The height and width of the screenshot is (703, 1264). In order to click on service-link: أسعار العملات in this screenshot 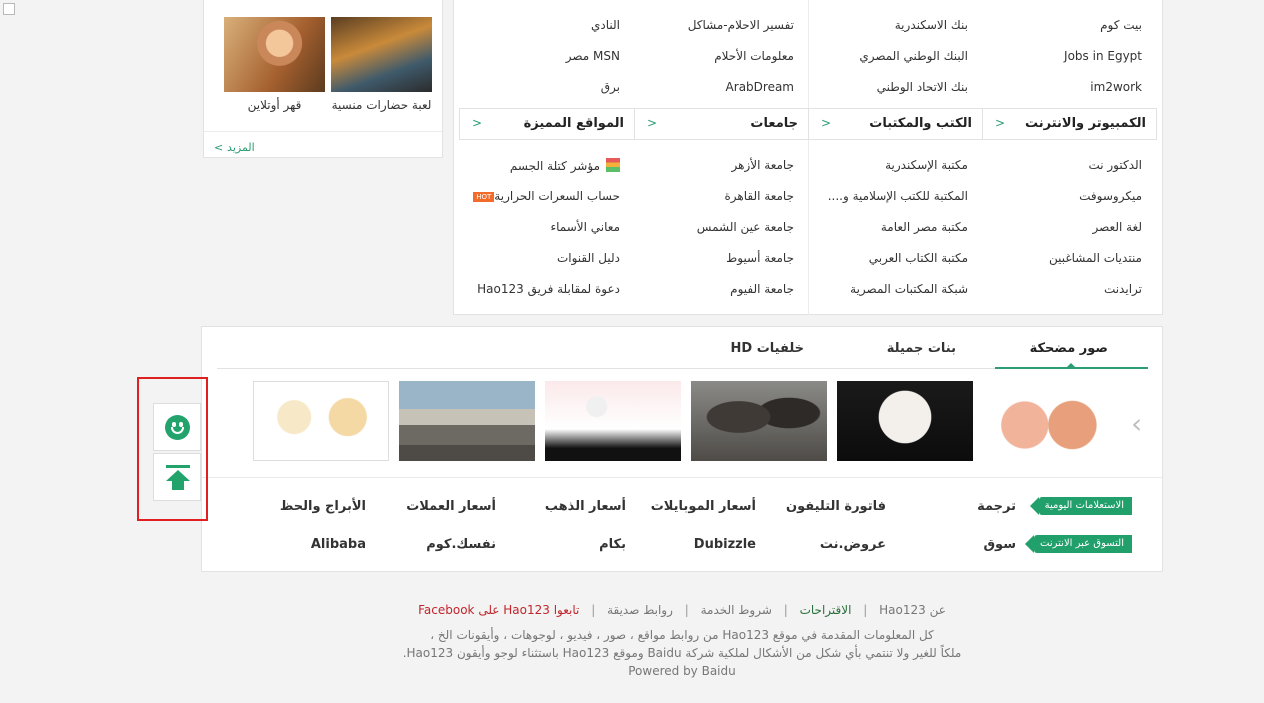, I will do `click(451, 506)`.